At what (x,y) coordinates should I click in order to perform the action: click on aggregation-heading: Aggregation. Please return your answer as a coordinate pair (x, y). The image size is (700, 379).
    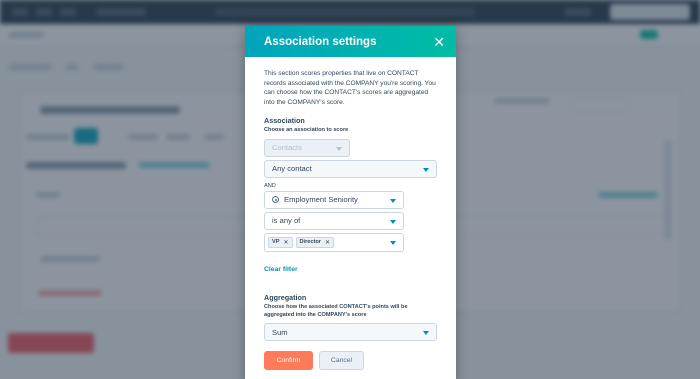
    Looking at the image, I should click on (285, 297).